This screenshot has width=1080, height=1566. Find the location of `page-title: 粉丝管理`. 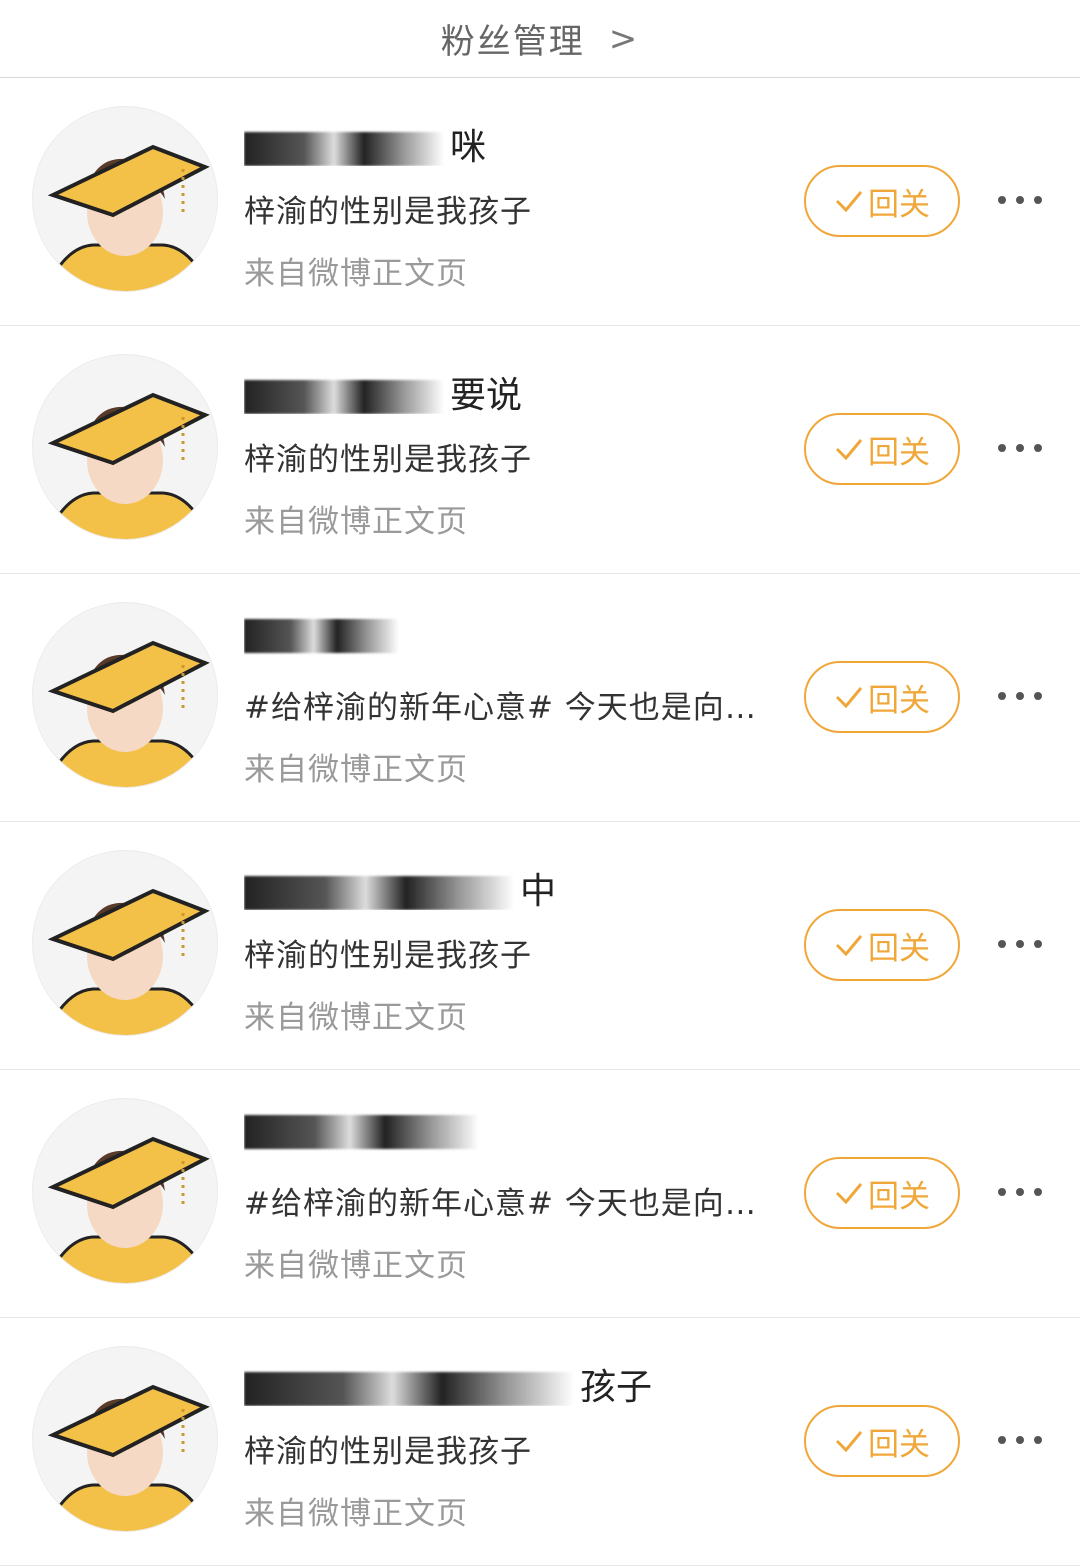

page-title: 粉丝管理 is located at coordinates (512, 42).